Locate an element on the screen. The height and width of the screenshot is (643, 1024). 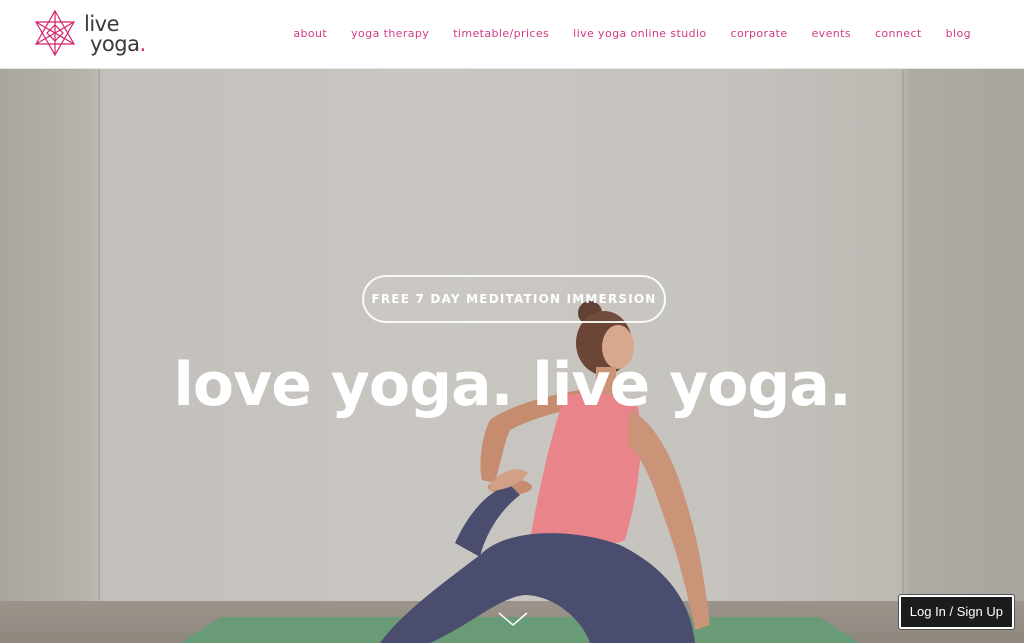
logo-word-yoga: yoga is located at coordinates (115, 44).